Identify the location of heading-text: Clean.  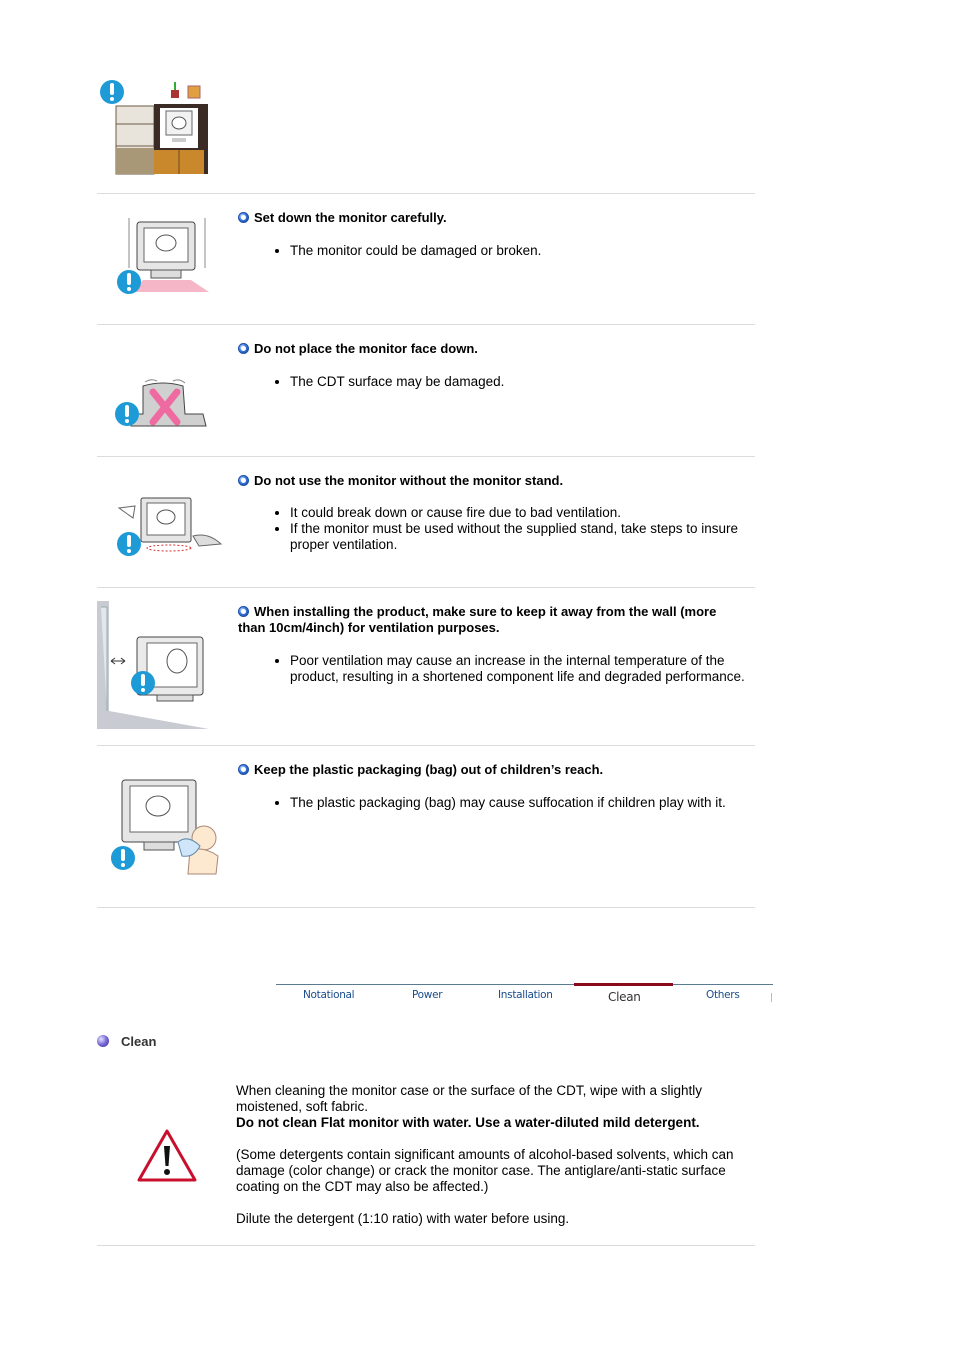
(139, 1041).